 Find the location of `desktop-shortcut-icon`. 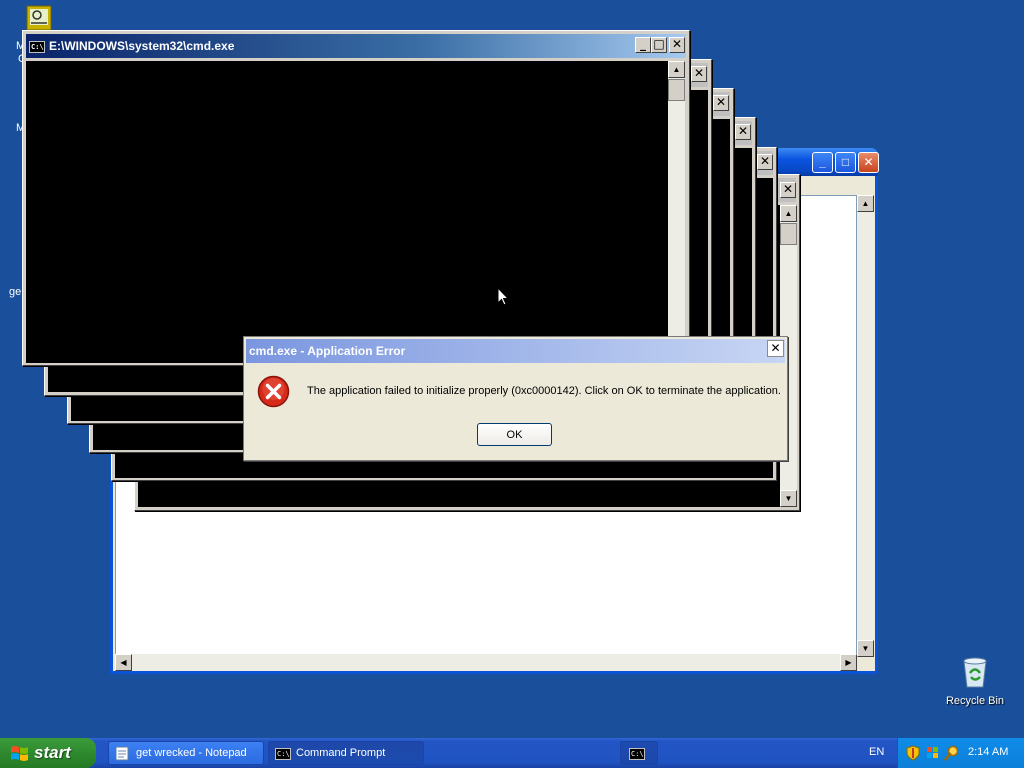

desktop-shortcut-icon is located at coordinates (39, 18).